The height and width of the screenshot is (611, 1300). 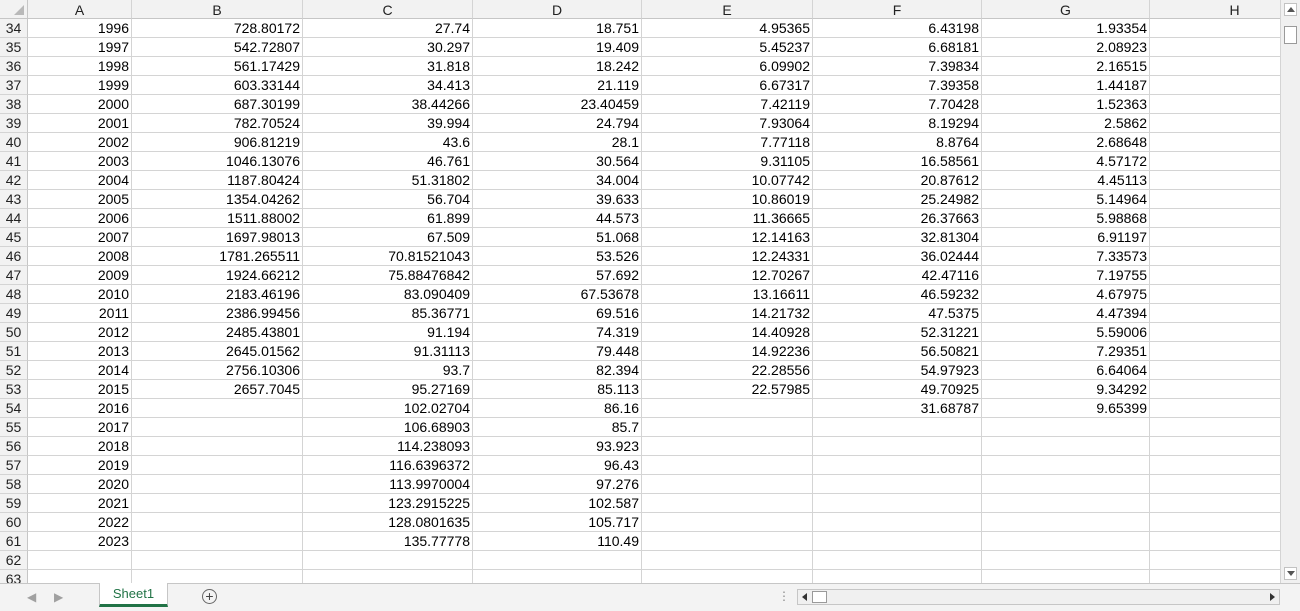 What do you see at coordinates (58, 597) in the screenshot?
I see `next-sheet-icon: ▶` at bounding box center [58, 597].